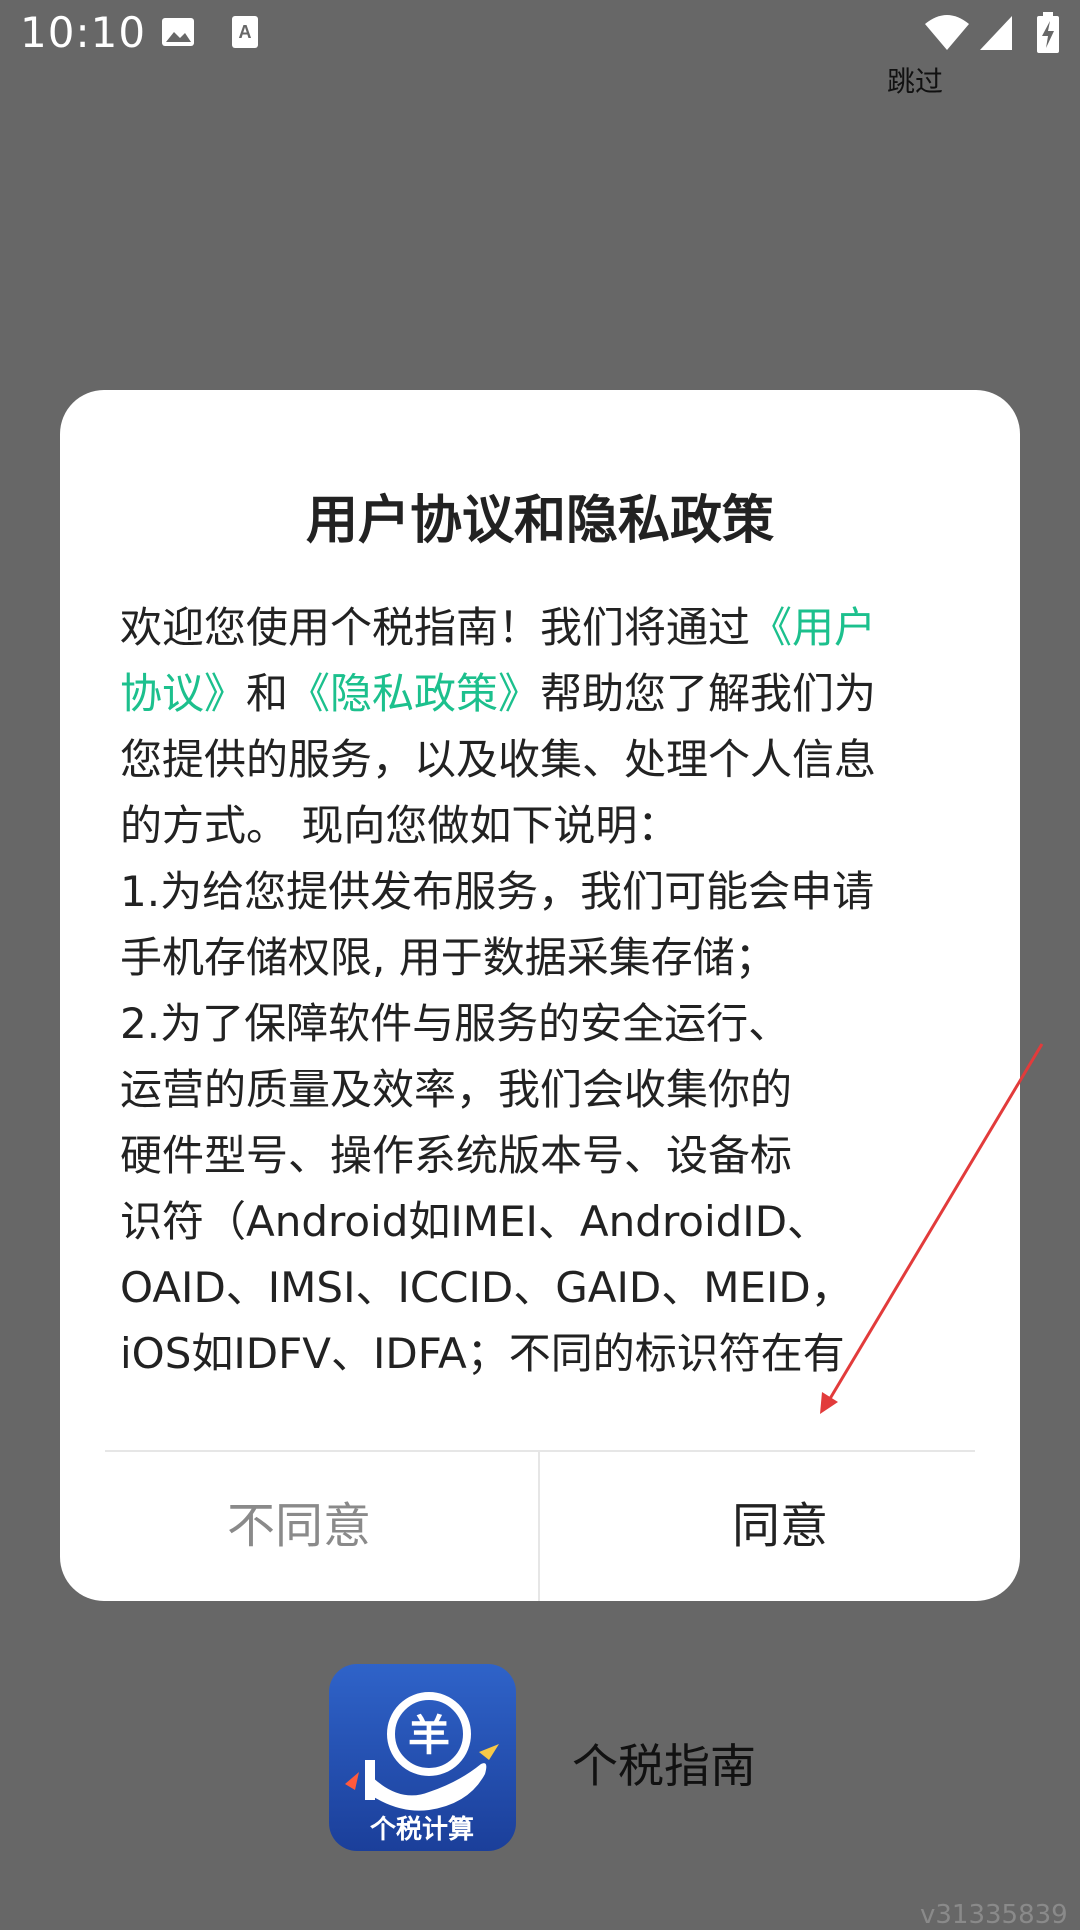 This screenshot has width=1080, height=1930. I want to click on content-line: iOS如IDFV、IDFA；不同的标识符在有, so click(540, 1354).